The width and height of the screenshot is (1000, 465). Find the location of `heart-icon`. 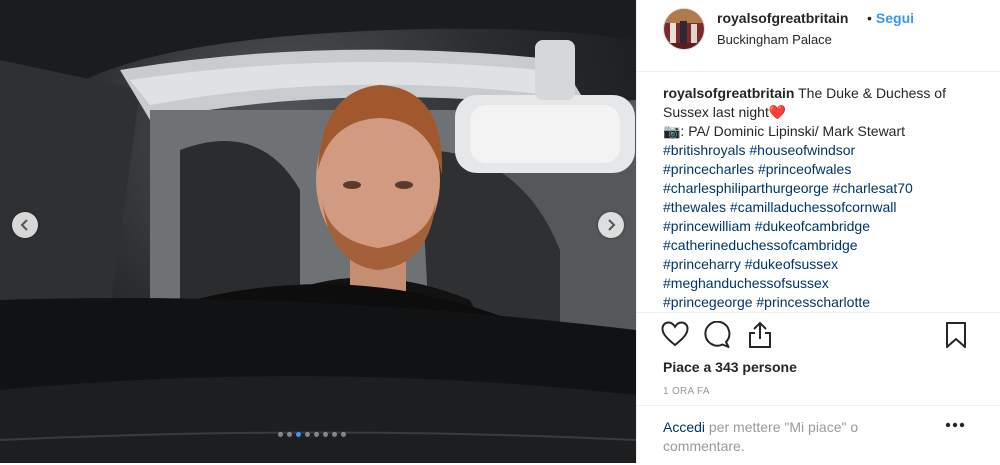

heart-icon is located at coordinates (675, 334).